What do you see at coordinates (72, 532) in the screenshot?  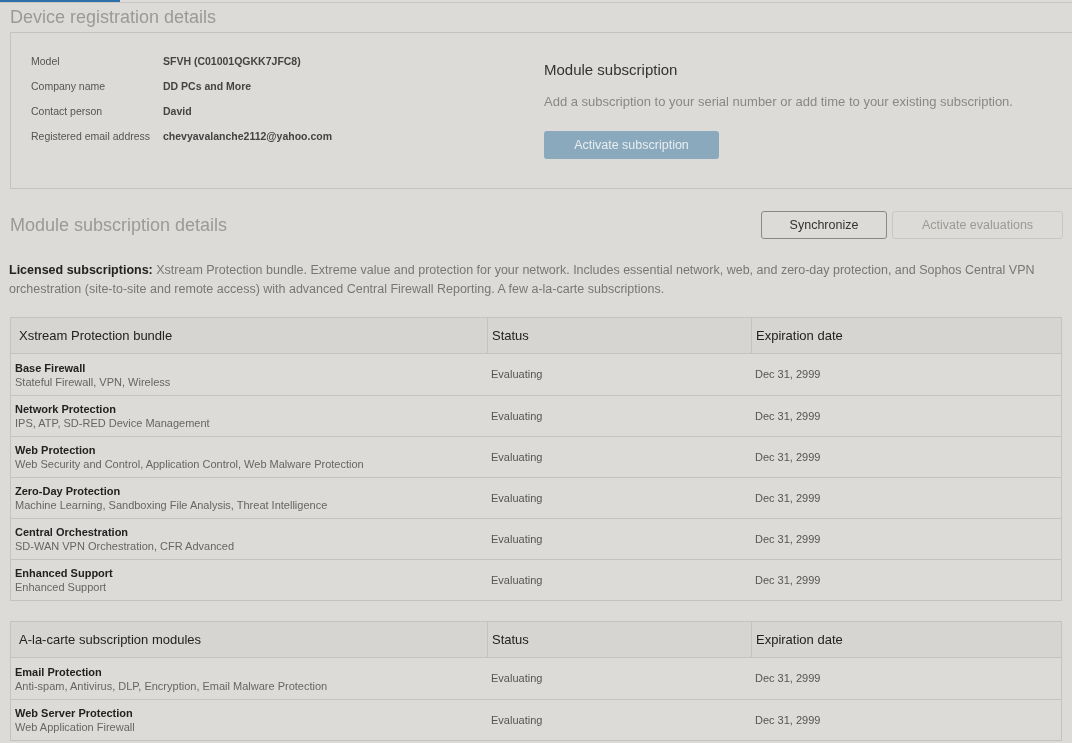 I see `module-name: Central Orchestration` at bounding box center [72, 532].